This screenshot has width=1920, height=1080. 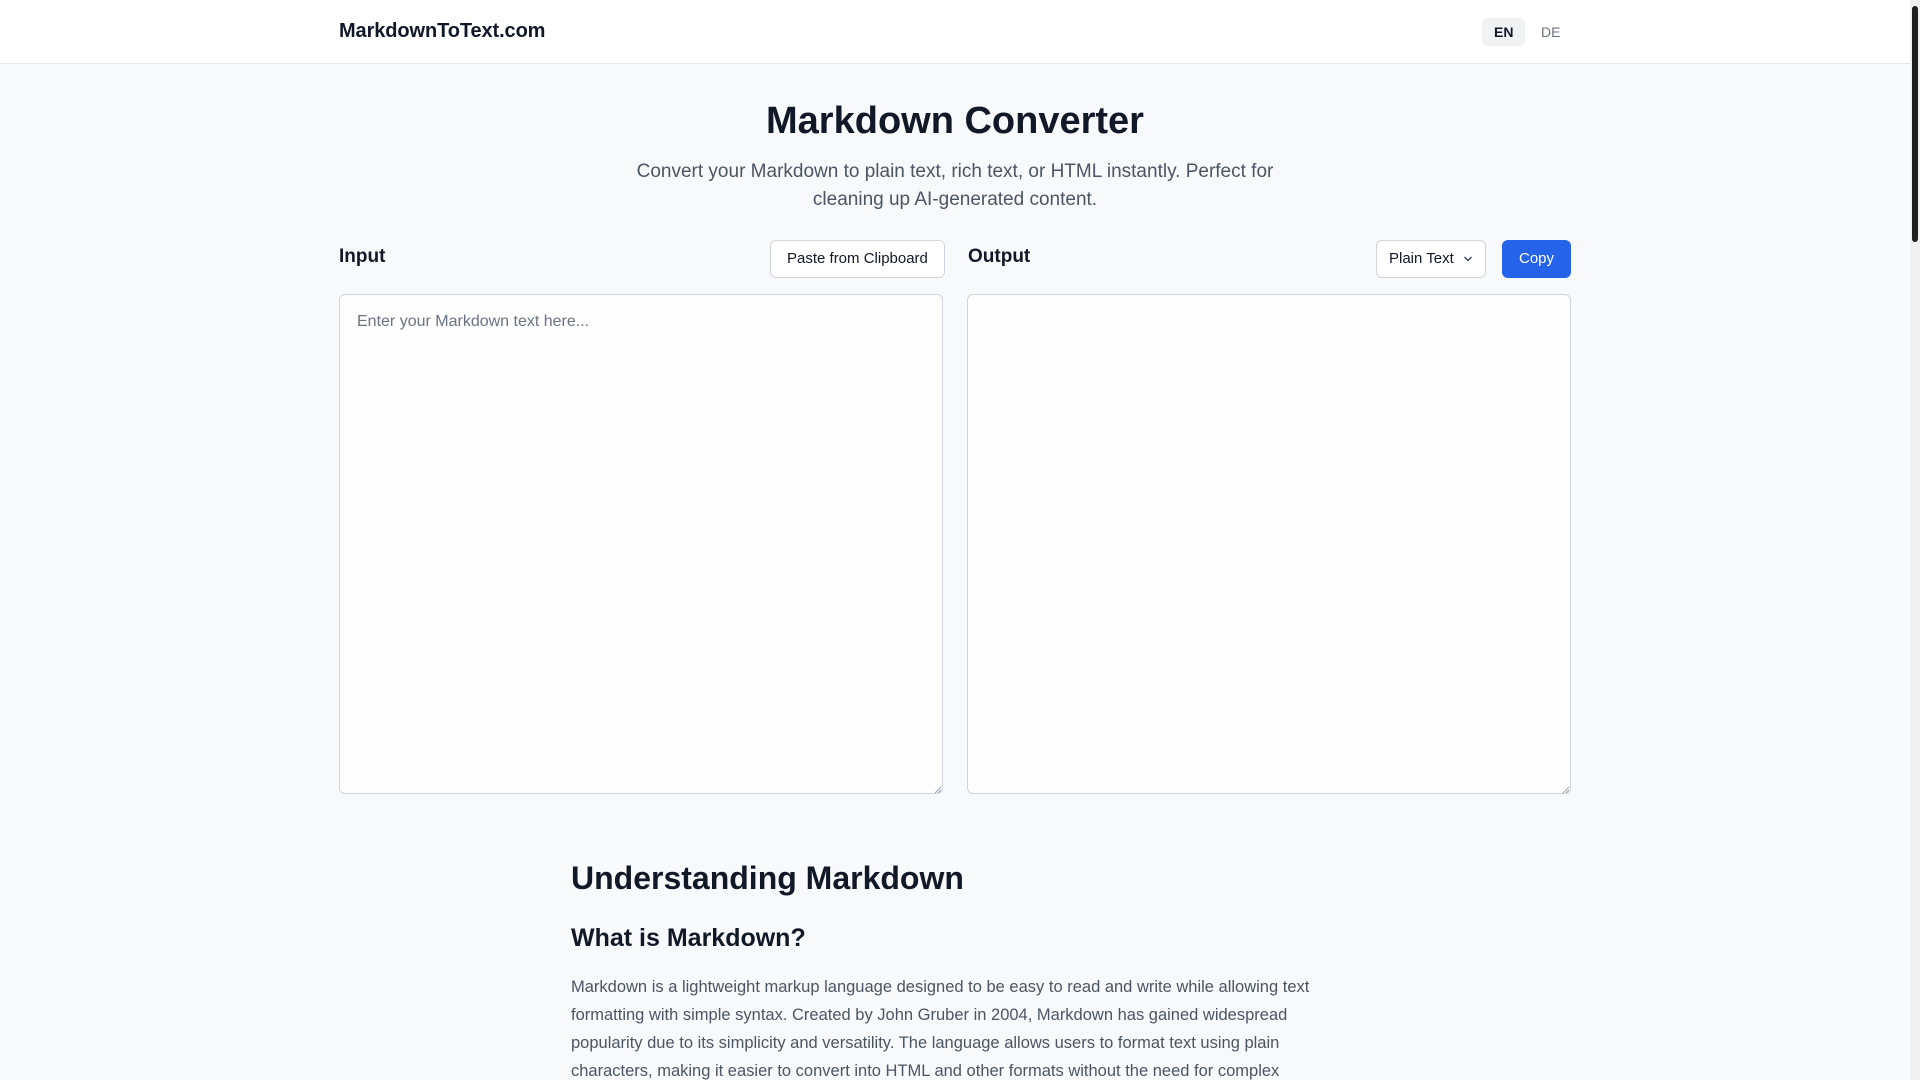 What do you see at coordinates (1421, 258) in the screenshot?
I see `output-format-selected: Plain Text` at bounding box center [1421, 258].